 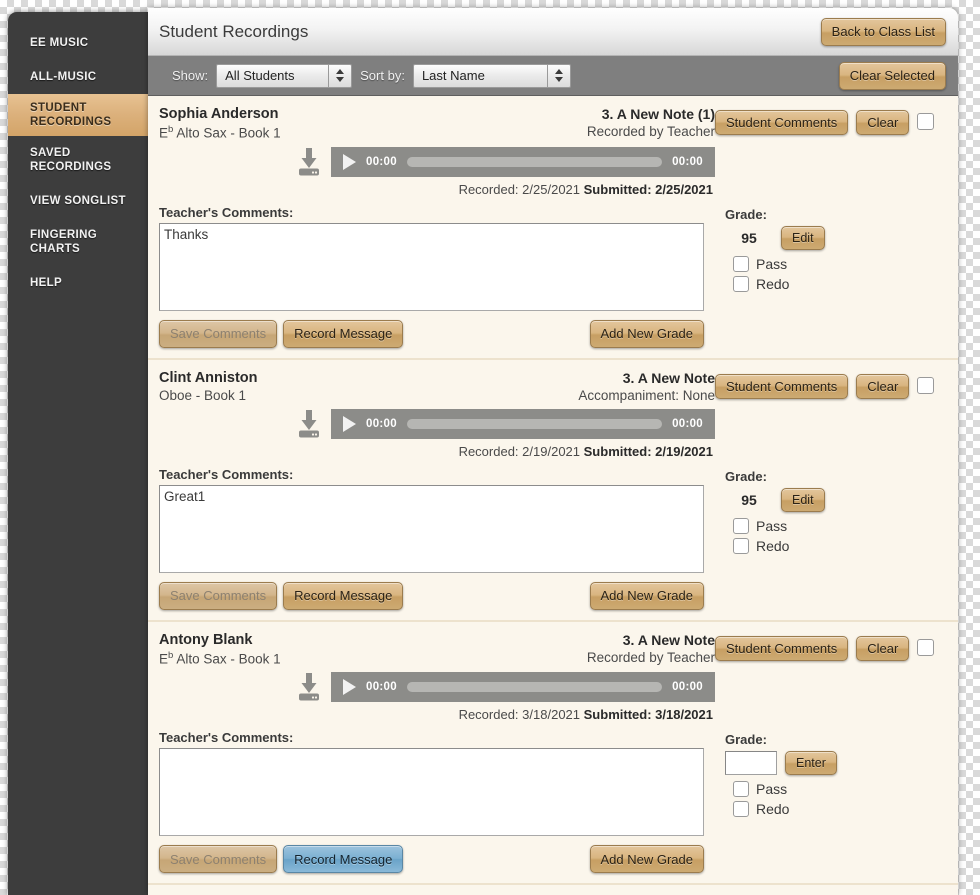 I want to click on instrument-subtitle-row: Oboe - Book 1 Accompaniment: None, so click(x=437, y=395).